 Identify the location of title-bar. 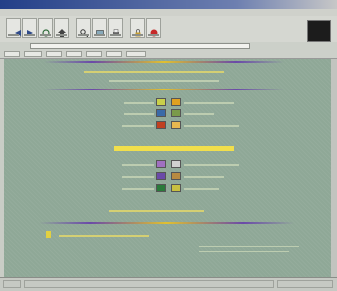
(168, 4).